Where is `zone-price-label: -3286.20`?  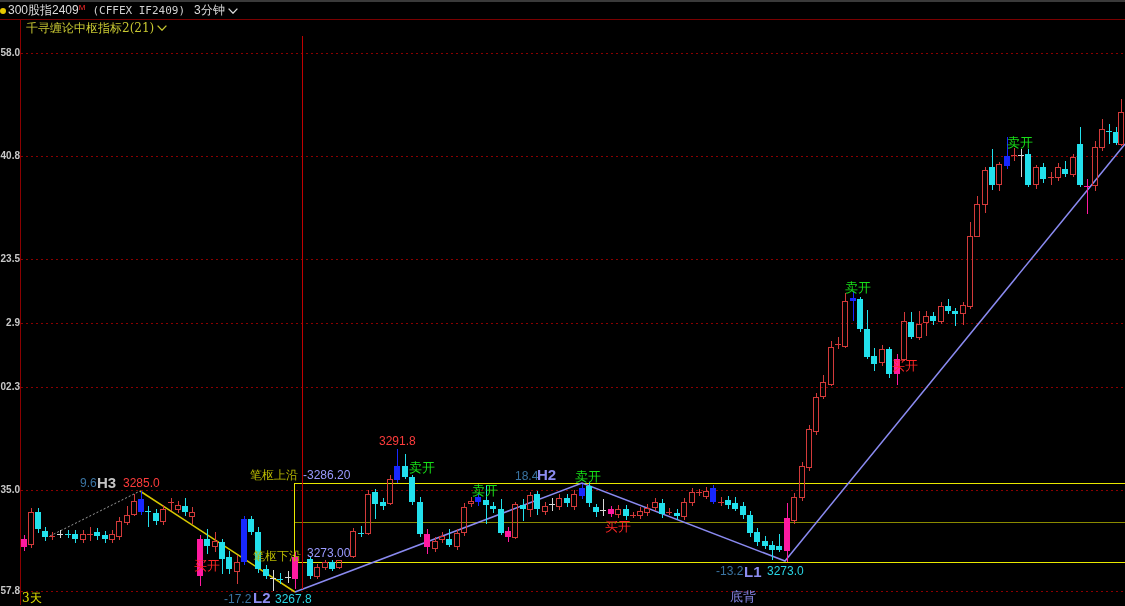
zone-price-label: -3286.20 is located at coordinates (327, 475).